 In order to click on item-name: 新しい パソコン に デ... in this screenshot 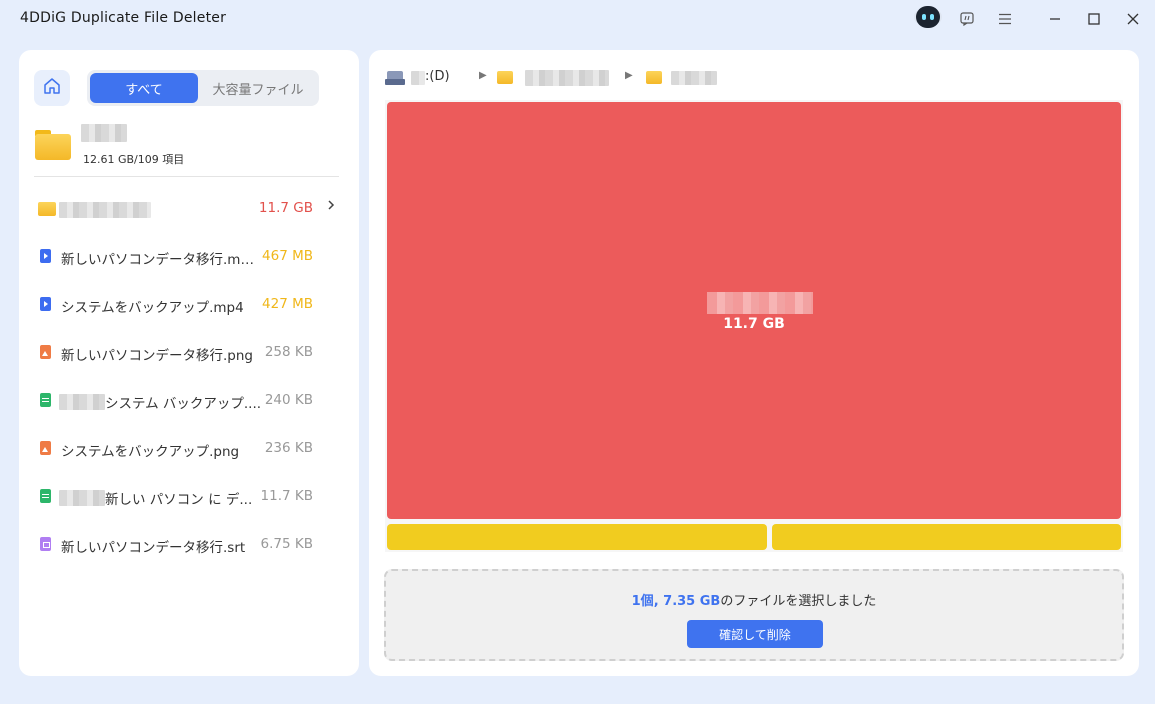, I will do `click(179, 500)`.